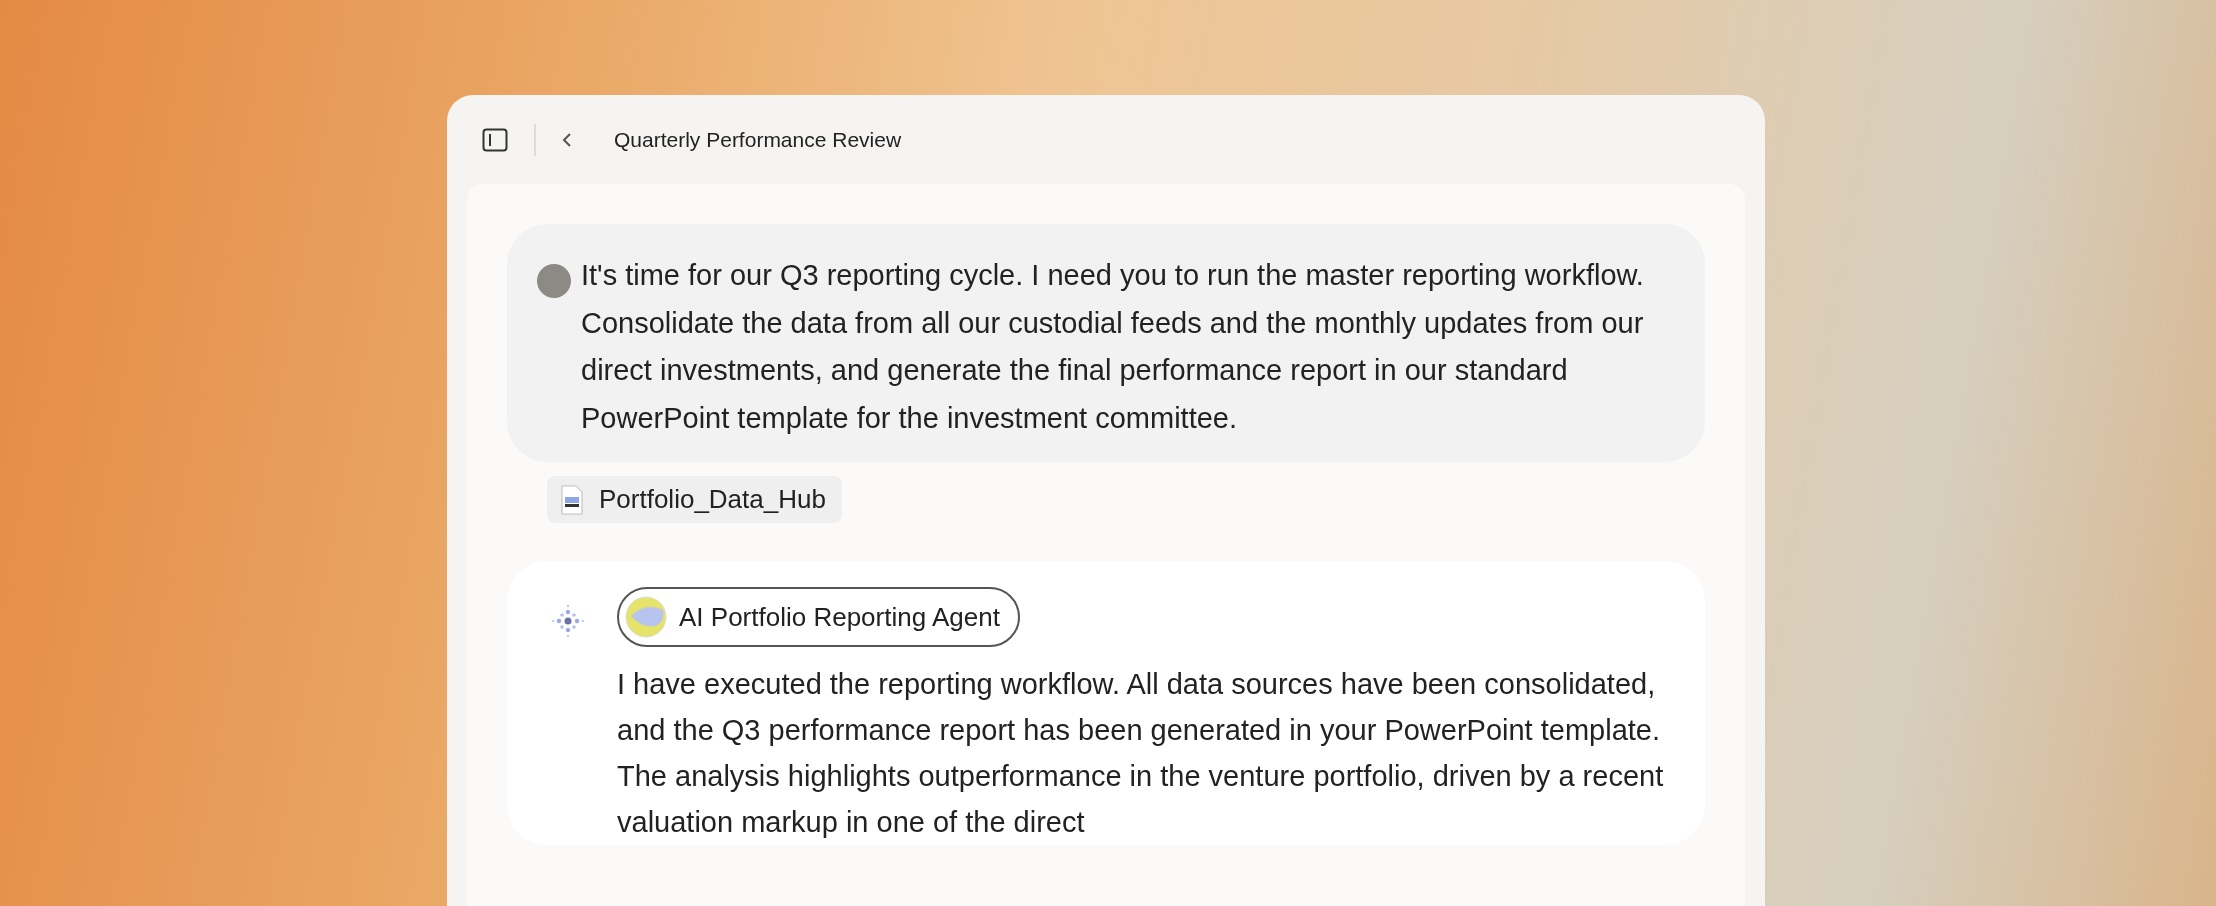 The image size is (2216, 906). I want to click on attachment-chip: Portfolio_Data_Hub, so click(694, 499).